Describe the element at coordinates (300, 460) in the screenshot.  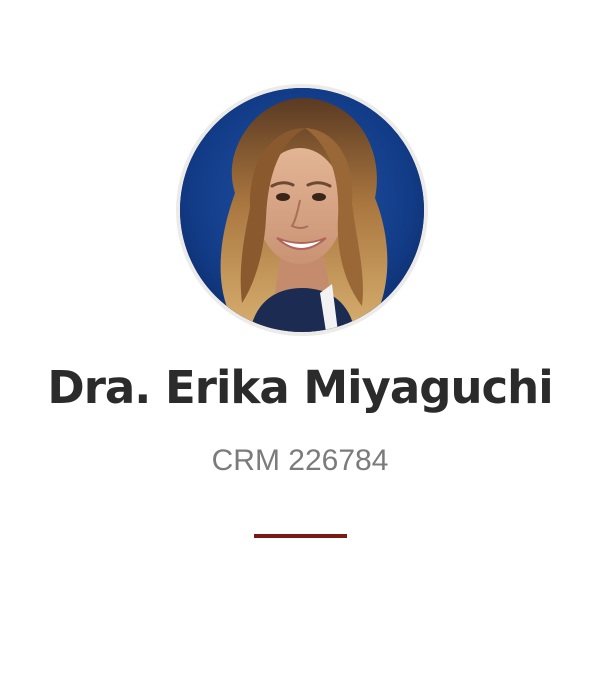
I see `crm-registration: CRM 226784` at that location.